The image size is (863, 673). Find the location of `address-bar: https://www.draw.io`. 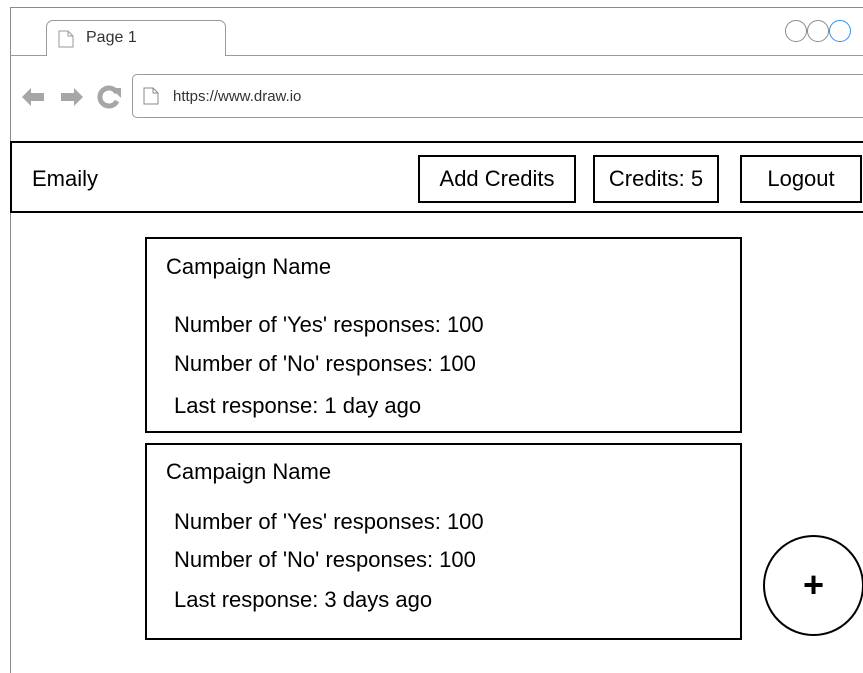

address-bar: https://www.draw.io is located at coordinates (497, 96).